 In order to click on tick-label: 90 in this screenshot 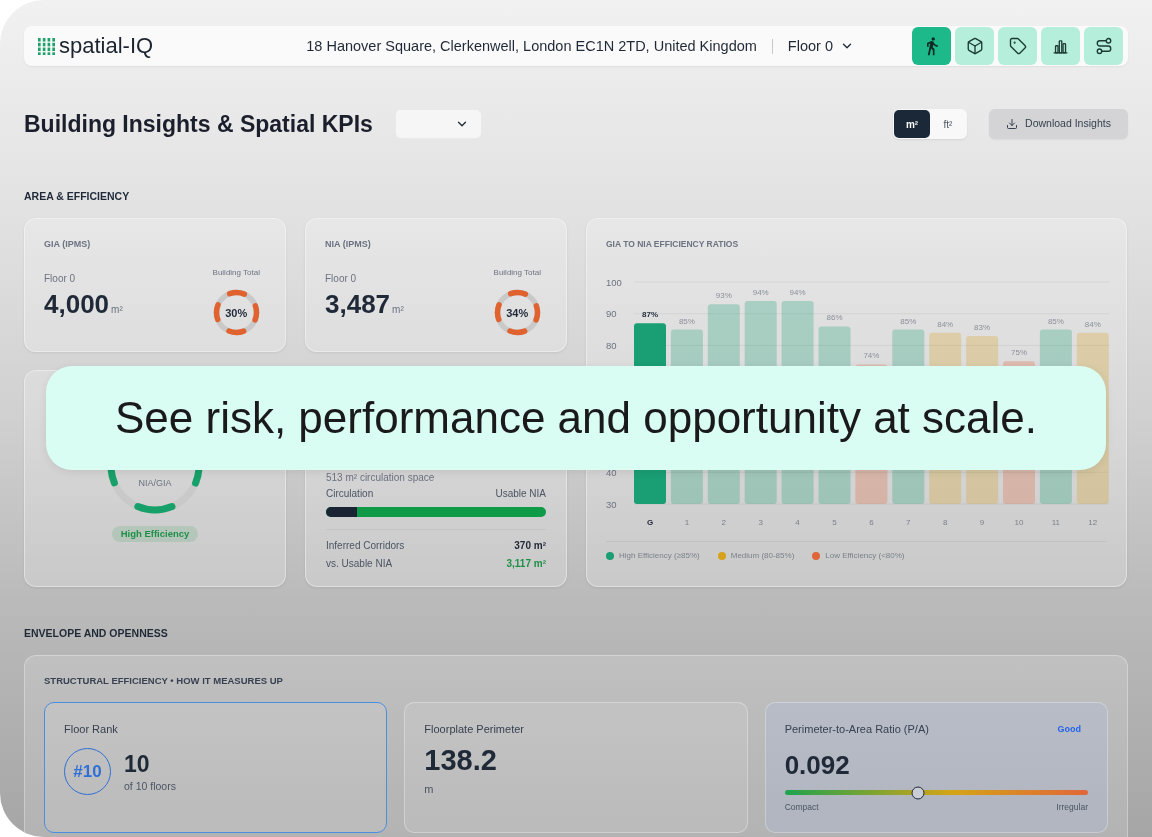, I will do `click(611, 314)`.